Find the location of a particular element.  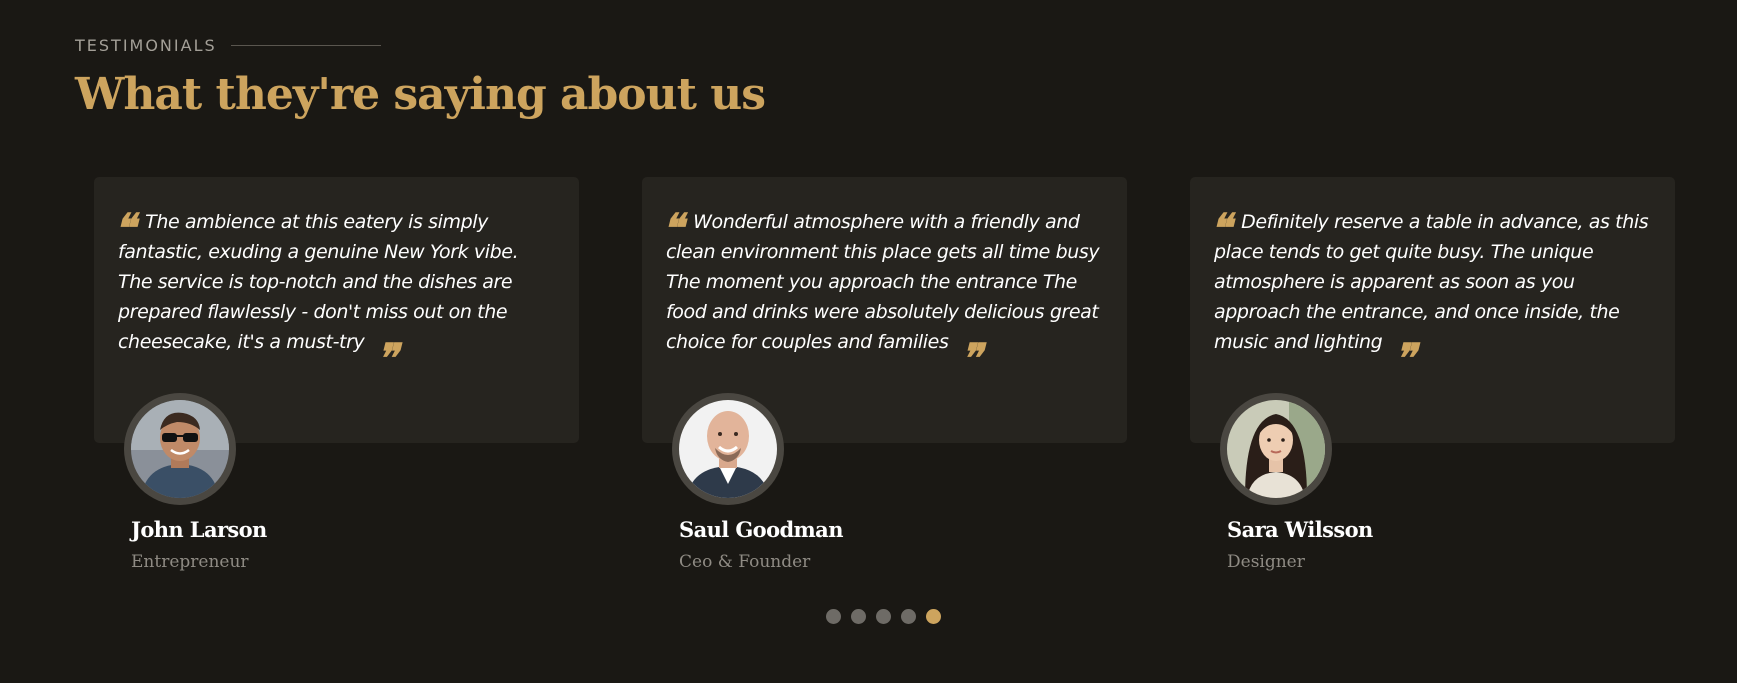

author-role: Entrepreneur is located at coordinates (190, 562).